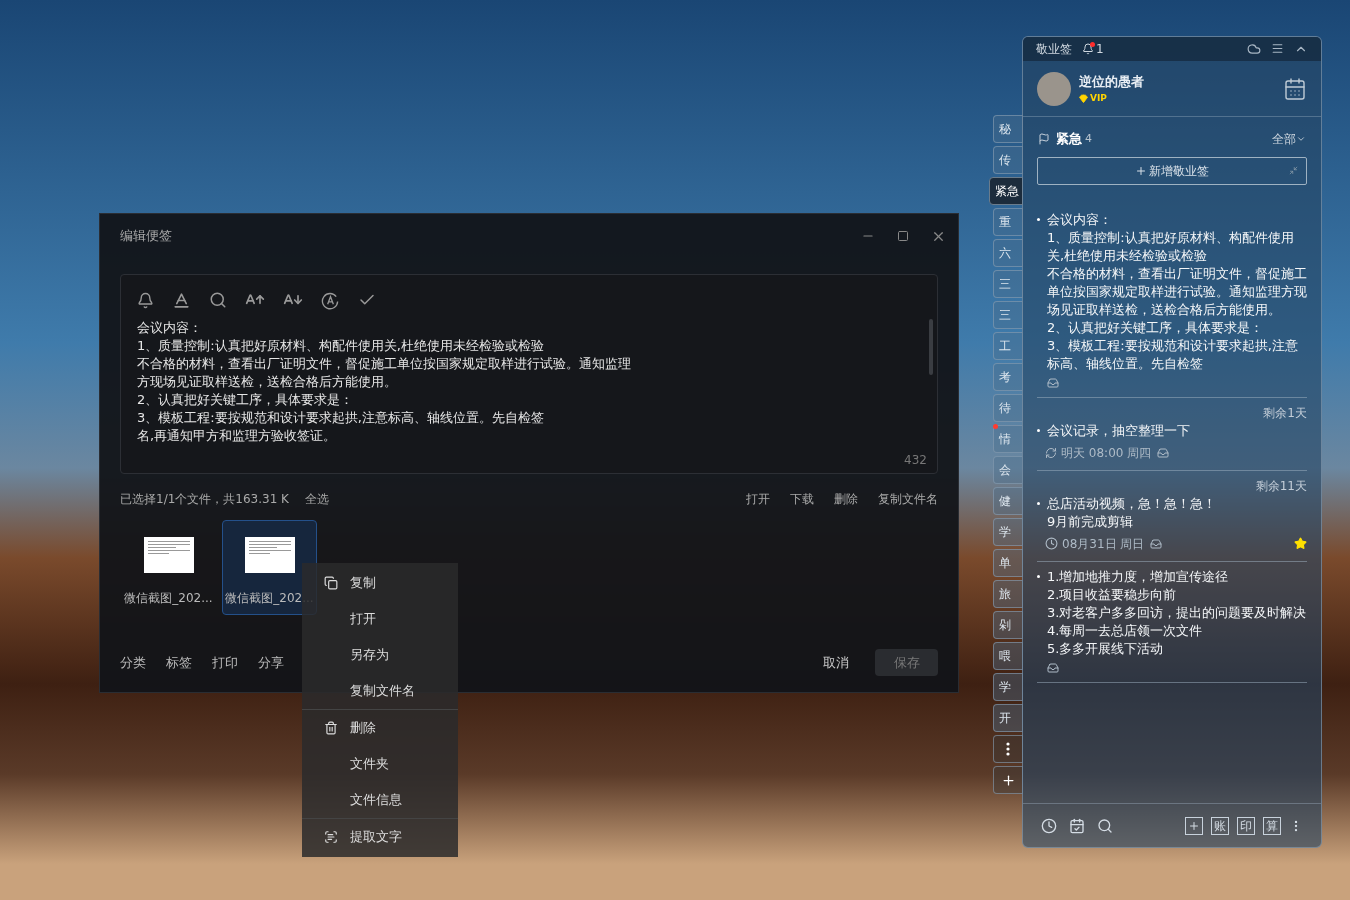 The width and height of the screenshot is (1350, 900). What do you see at coordinates (179, 662) in the screenshot?
I see `action-link: 标签` at bounding box center [179, 662].